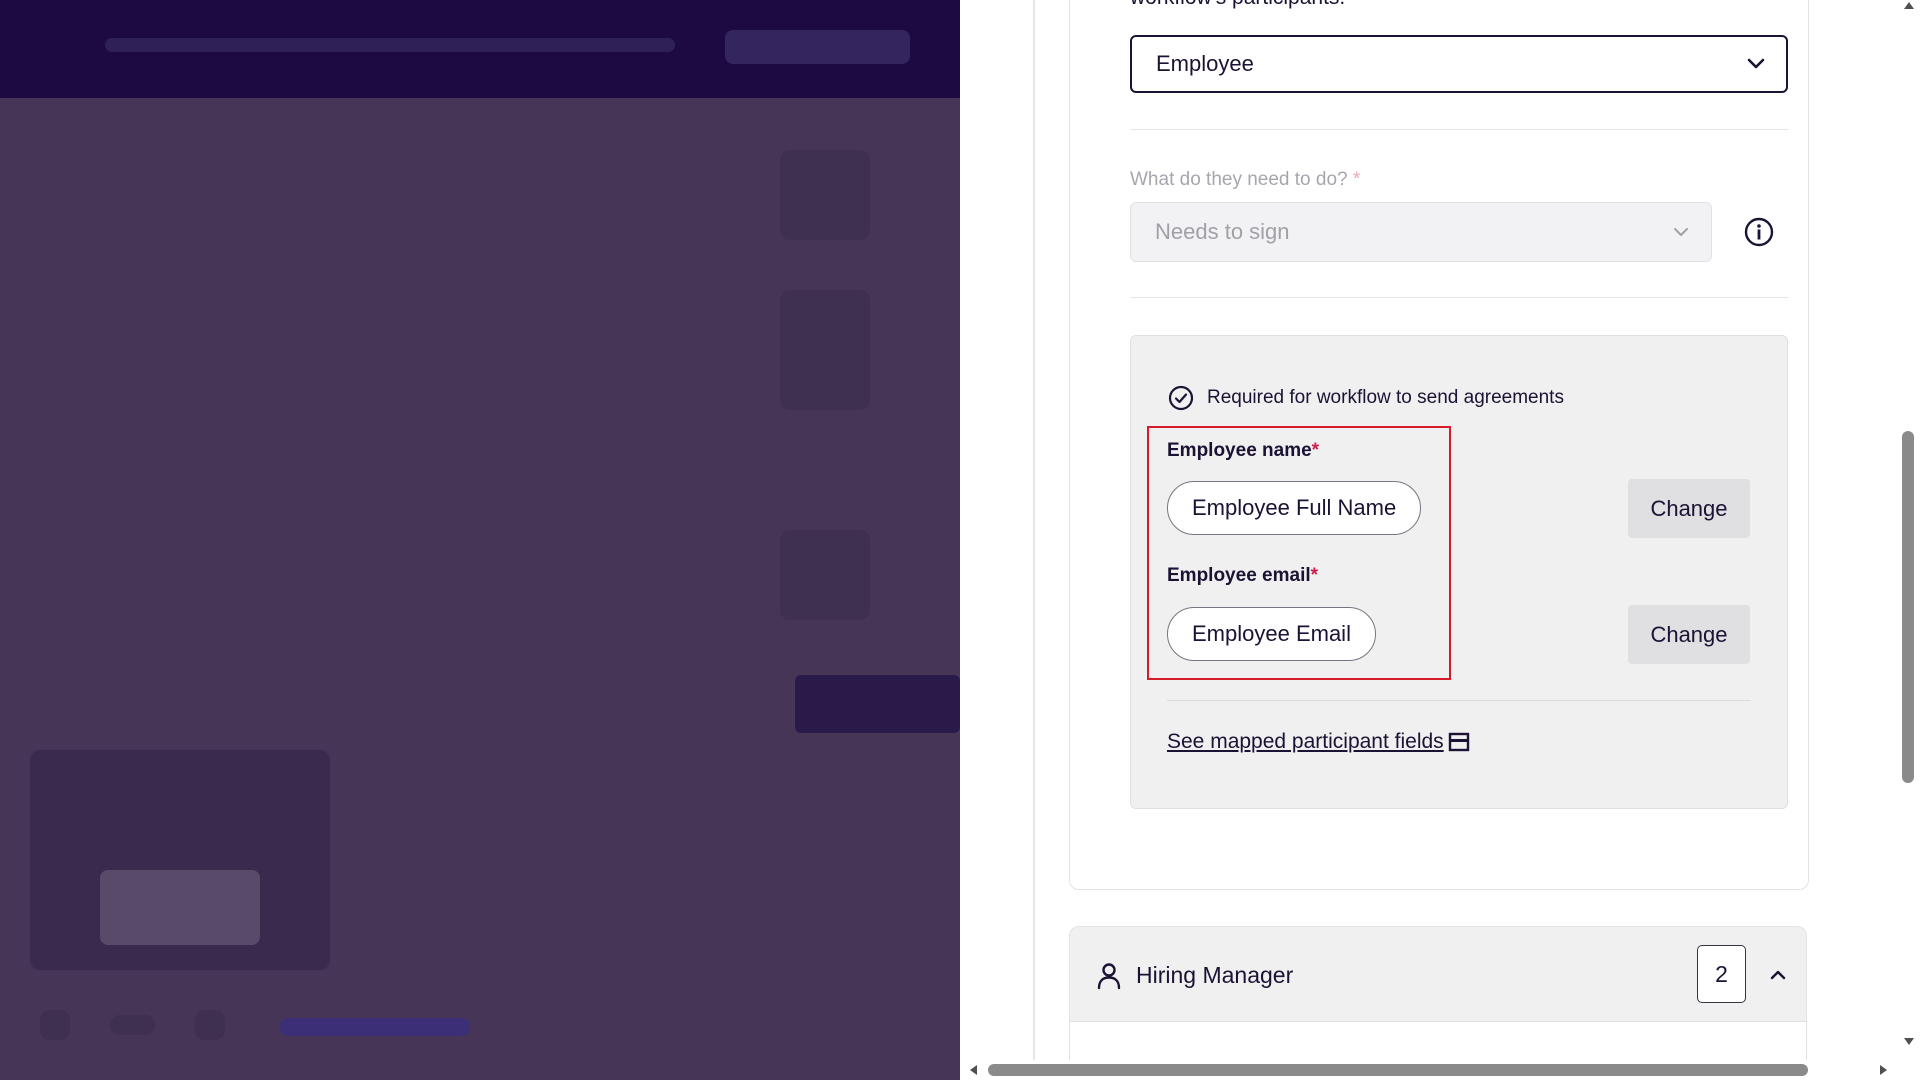 The height and width of the screenshot is (1080, 1920). Describe the element at coordinates (1438, 974) in the screenshot. I see `hiring-manager-section: Hiring Manager 2` at that location.